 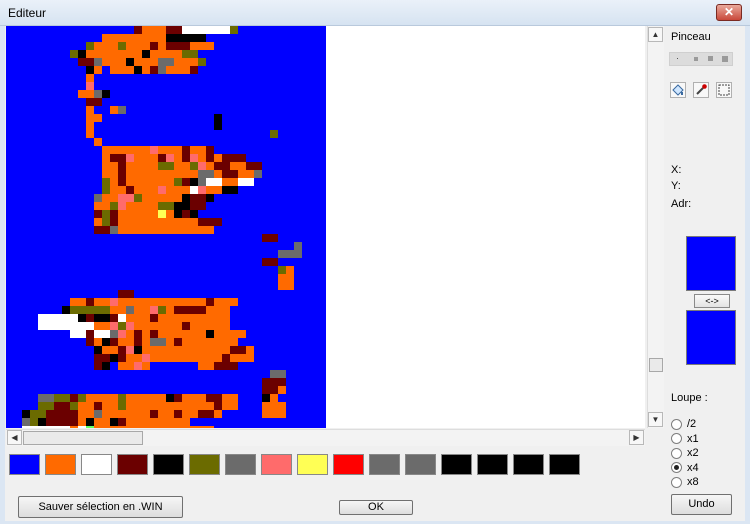 I want to click on scroll-right-icon: ▶, so click(x=636, y=437).